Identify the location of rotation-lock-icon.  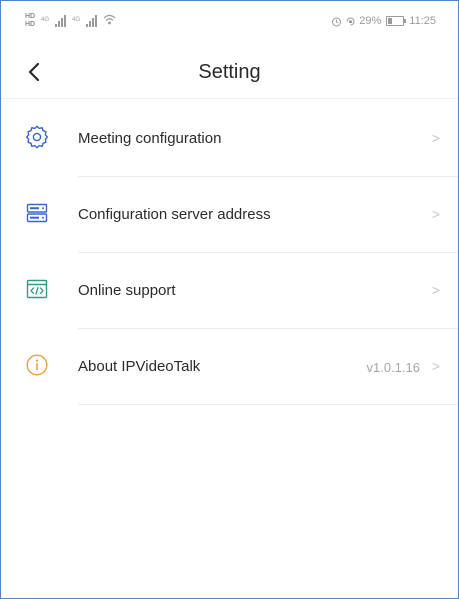
(350, 21).